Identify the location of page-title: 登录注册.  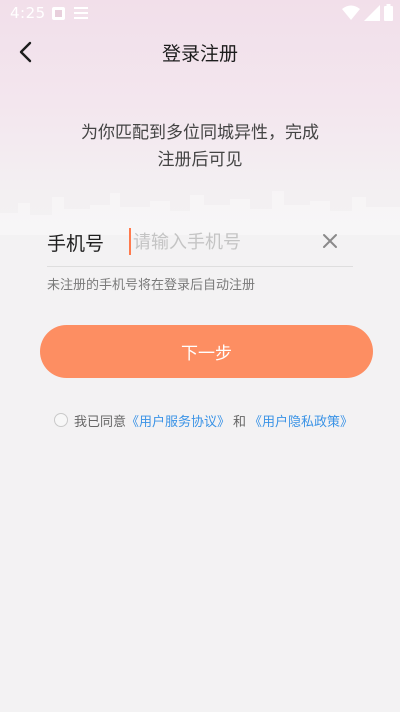
(199, 54).